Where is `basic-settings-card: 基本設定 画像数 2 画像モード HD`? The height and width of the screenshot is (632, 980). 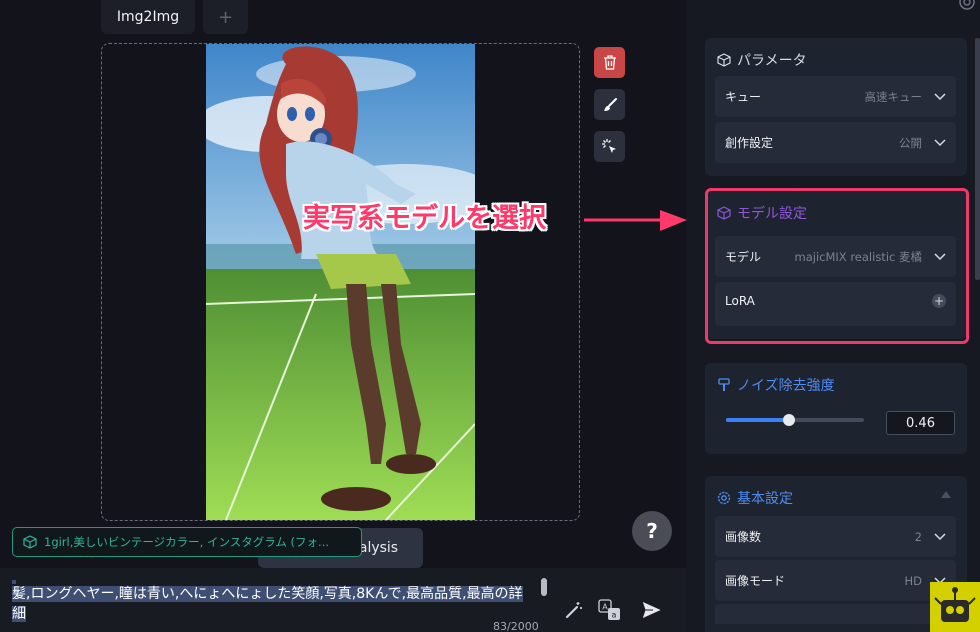 basic-settings-card: 基本設定 画像数 2 画像モード HD is located at coordinates (836, 554).